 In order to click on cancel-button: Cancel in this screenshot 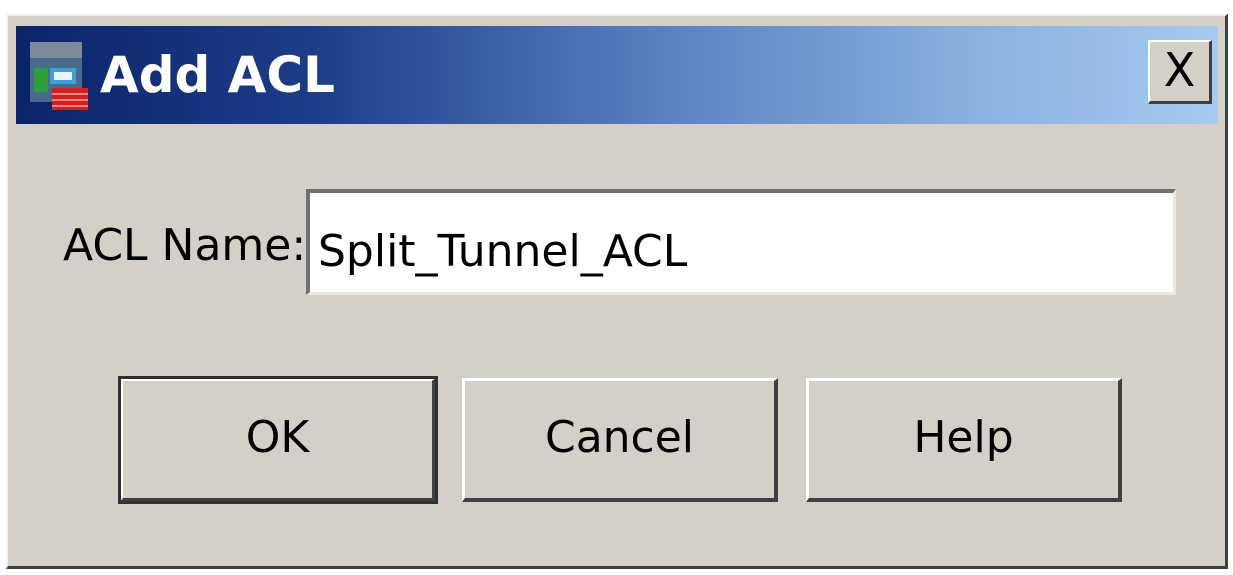, I will do `click(620, 440)`.